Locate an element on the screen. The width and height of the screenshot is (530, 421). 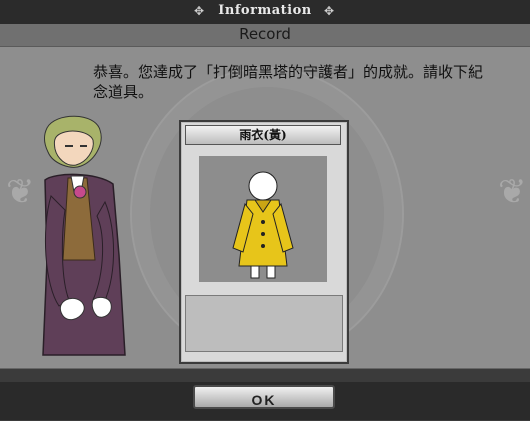
item-description-area is located at coordinates (264, 323).